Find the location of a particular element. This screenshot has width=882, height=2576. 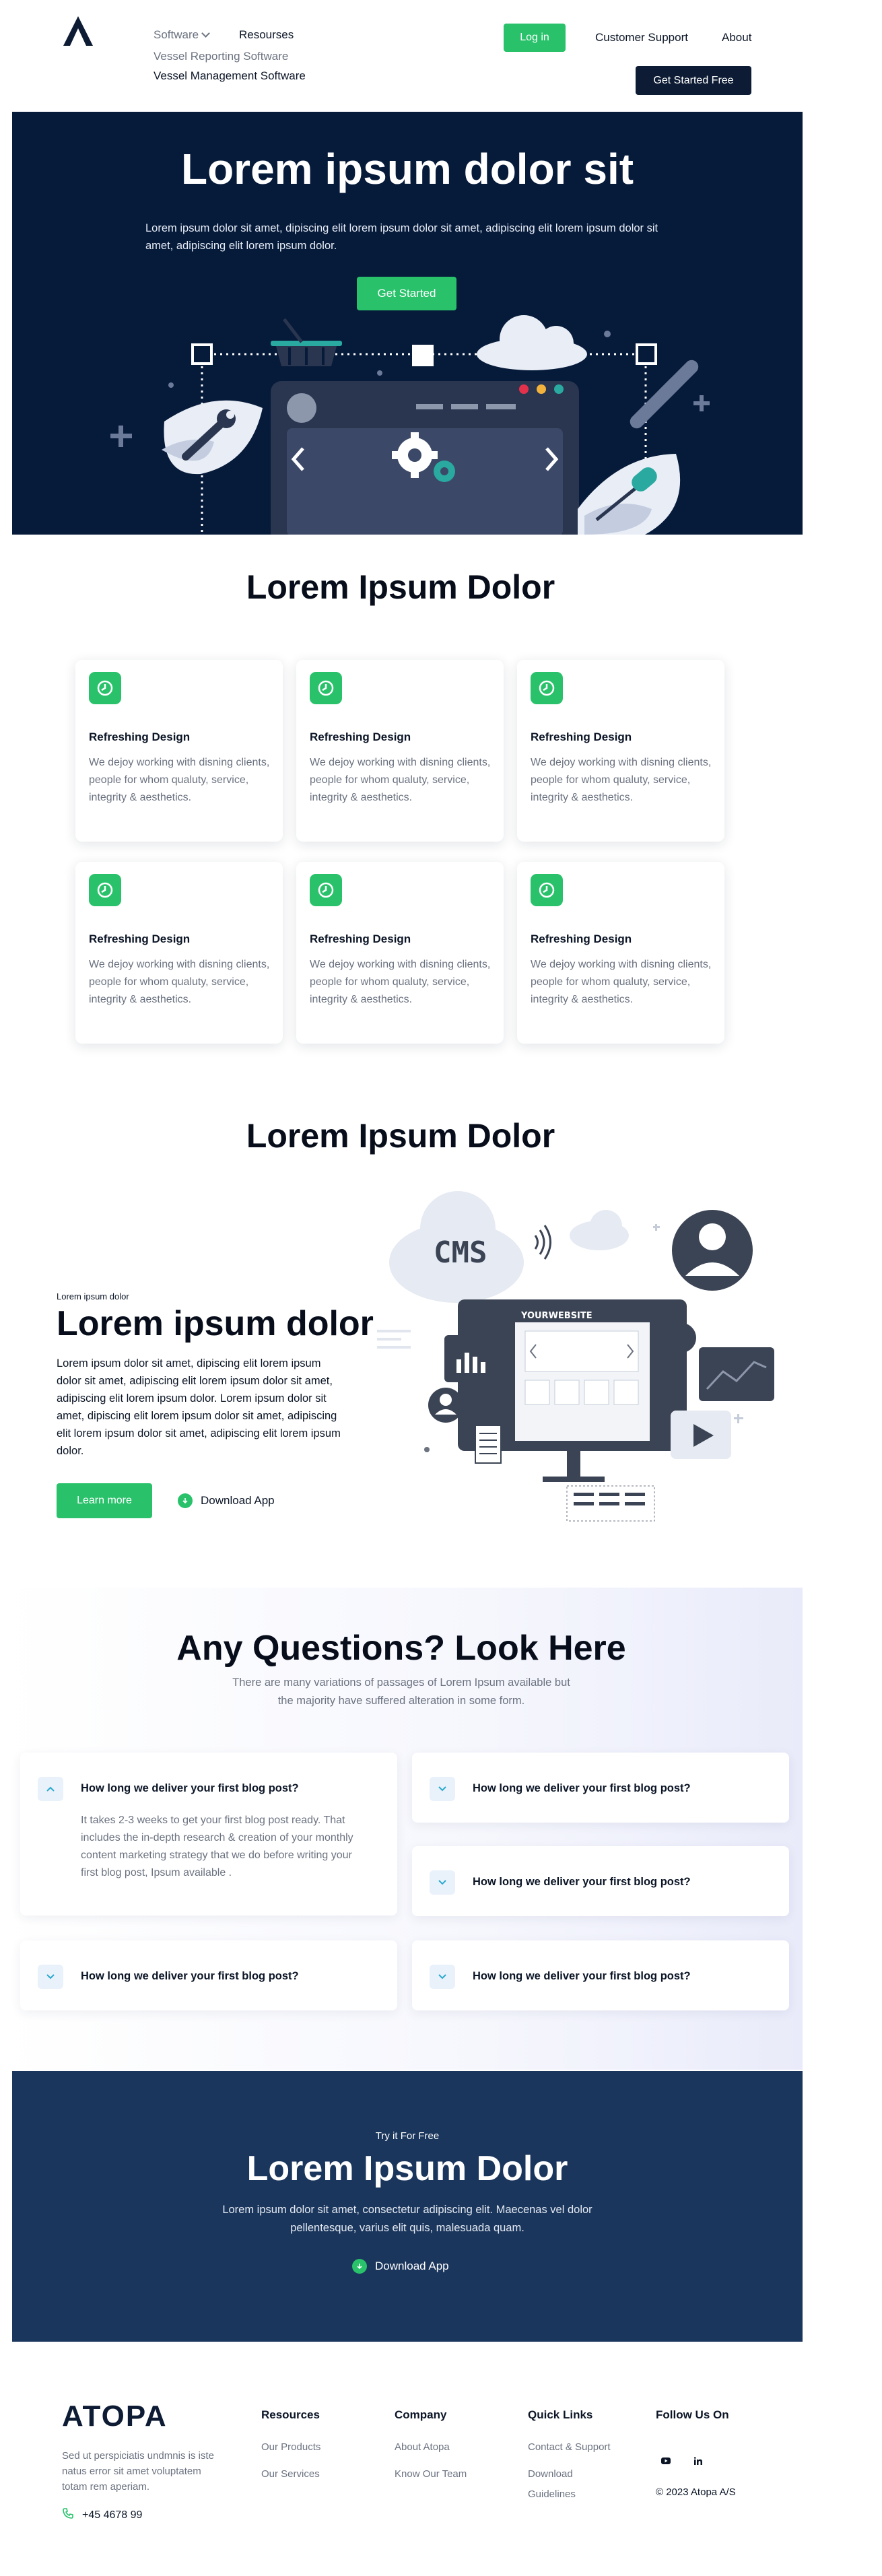

footer-link-our-products: Our Products is located at coordinates (290, 2447).